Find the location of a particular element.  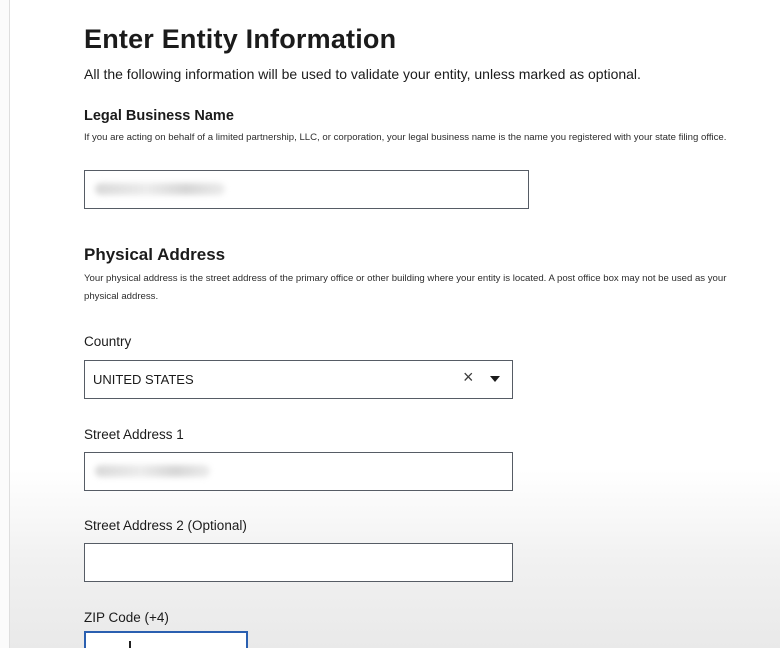

country-label: Country is located at coordinates (108, 341).